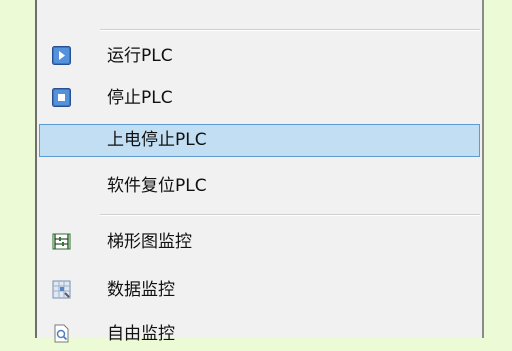  Describe the element at coordinates (259, 290) in the screenshot. I see `menu-item-data-monitor: 数据监控` at that location.